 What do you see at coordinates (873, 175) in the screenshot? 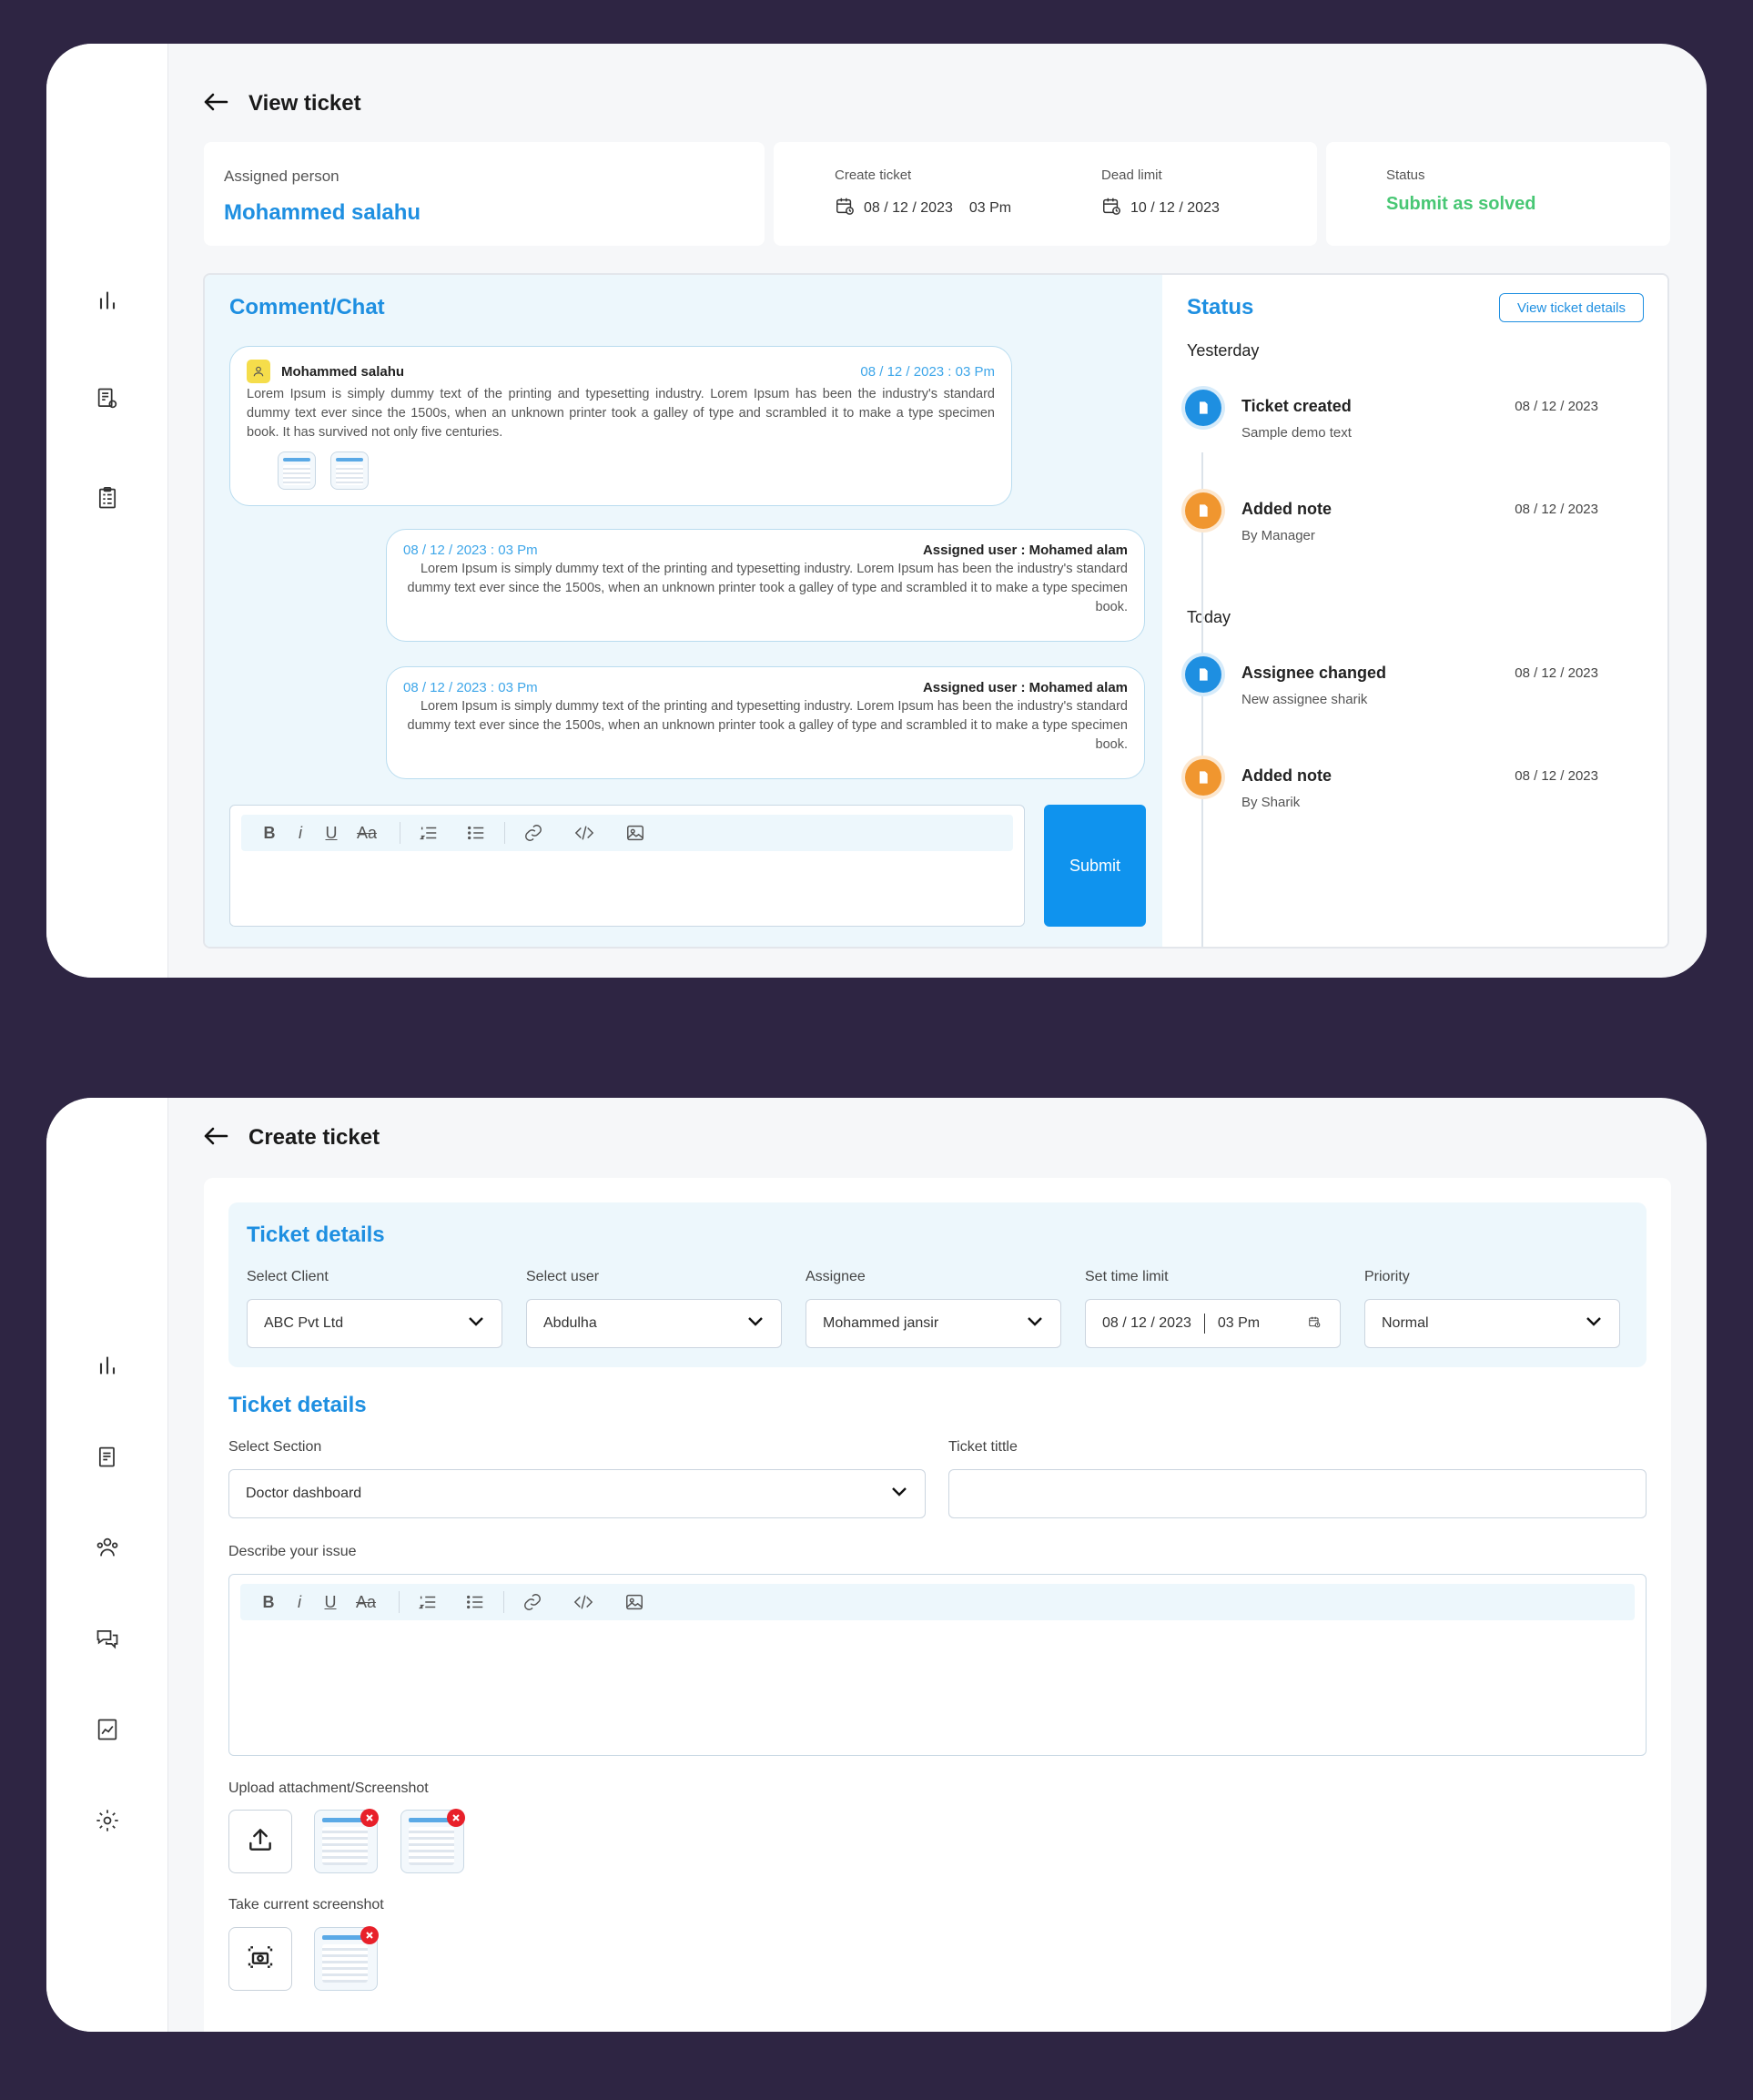
I see `create-ticket-label: Create ticket` at bounding box center [873, 175].